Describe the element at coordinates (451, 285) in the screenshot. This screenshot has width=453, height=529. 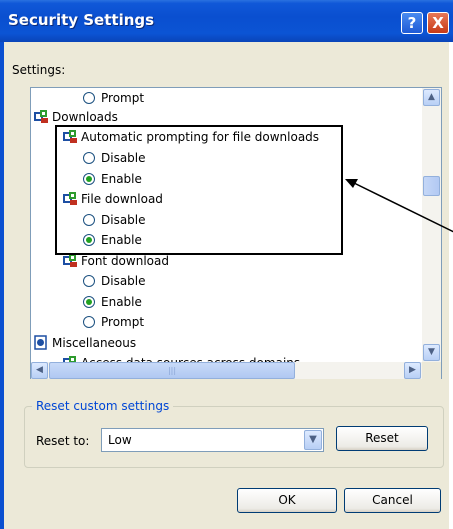
I see `window-border-right` at that location.